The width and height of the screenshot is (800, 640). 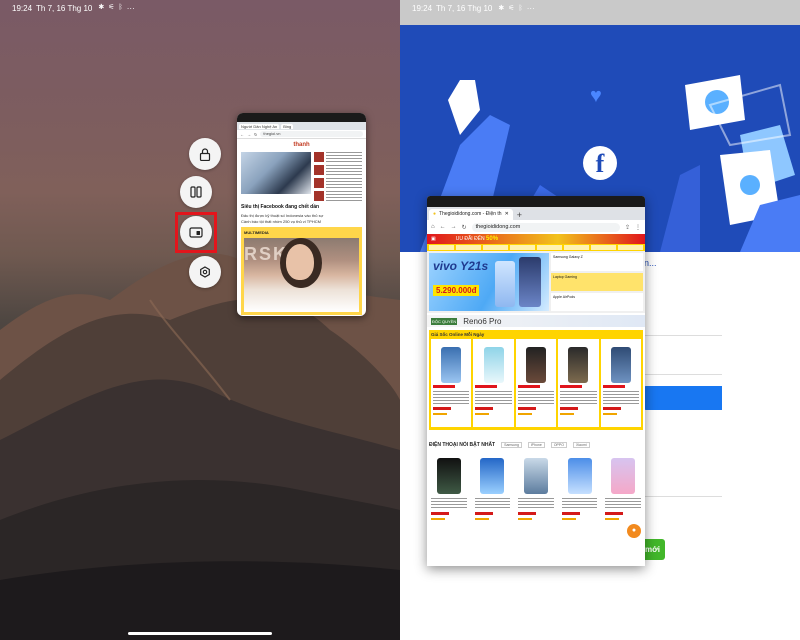 I want to click on promo-text: UU ĐÃI ĐẾN 50%, so click(x=477, y=239).